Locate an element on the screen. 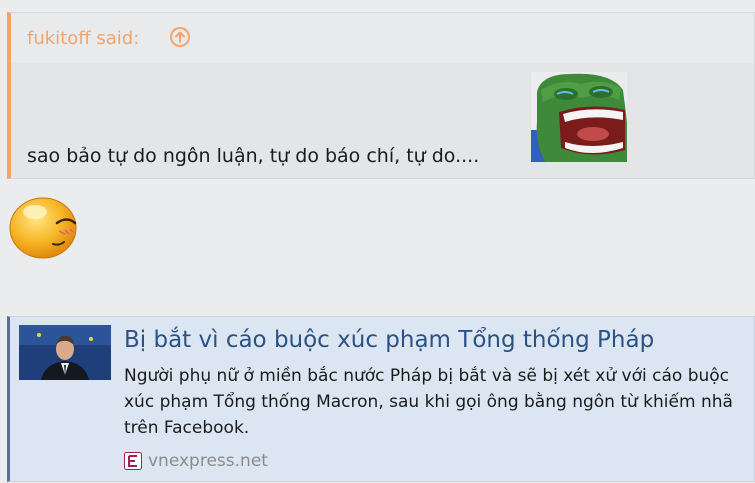  vnexpress-logo-icon is located at coordinates (133, 461).